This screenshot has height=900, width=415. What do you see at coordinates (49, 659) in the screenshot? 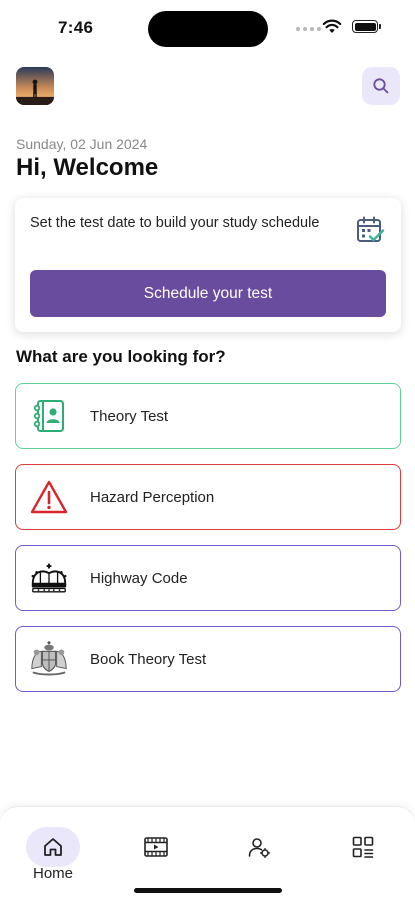
I see `royal-coat-of-arms-icon` at bounding box center [49, 659].